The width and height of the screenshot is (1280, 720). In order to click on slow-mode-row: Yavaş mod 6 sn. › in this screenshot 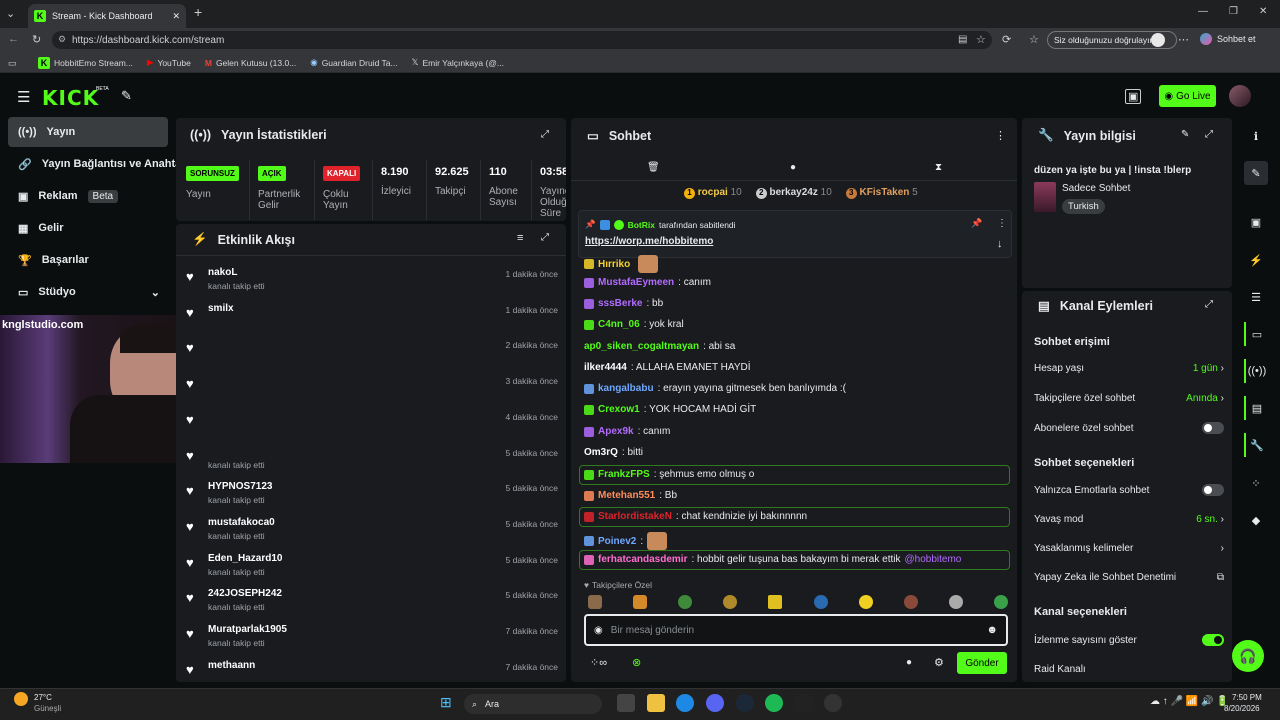, I will do `click(1129, 519)`.